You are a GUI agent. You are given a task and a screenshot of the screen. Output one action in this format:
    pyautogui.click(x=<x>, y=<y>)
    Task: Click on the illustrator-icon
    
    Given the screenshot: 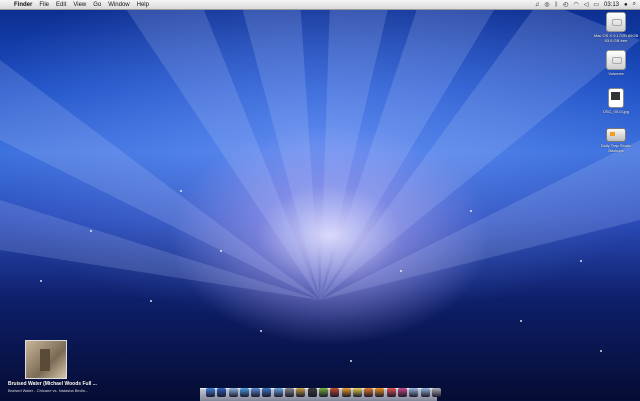 What is the action you would take?
    pyautogui.click(x=346, y=392)
    